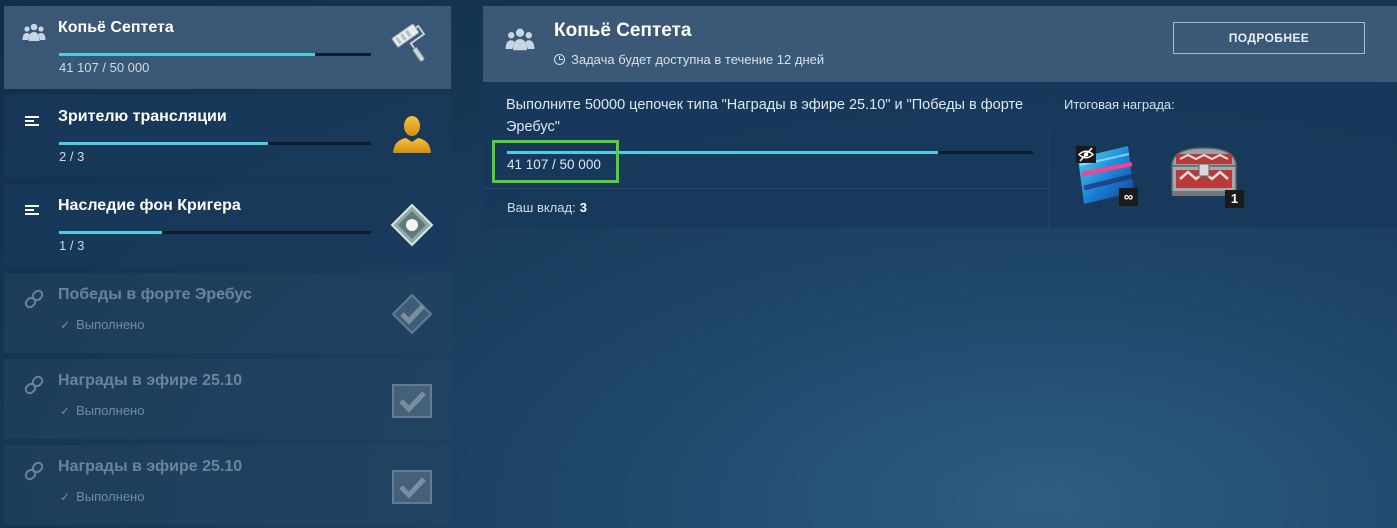 The height and width of the screenshot is (528, 1397). Describe the element at coordinates (412, 225) in the screenshot. I see `diamond-badge-icon` at that location.